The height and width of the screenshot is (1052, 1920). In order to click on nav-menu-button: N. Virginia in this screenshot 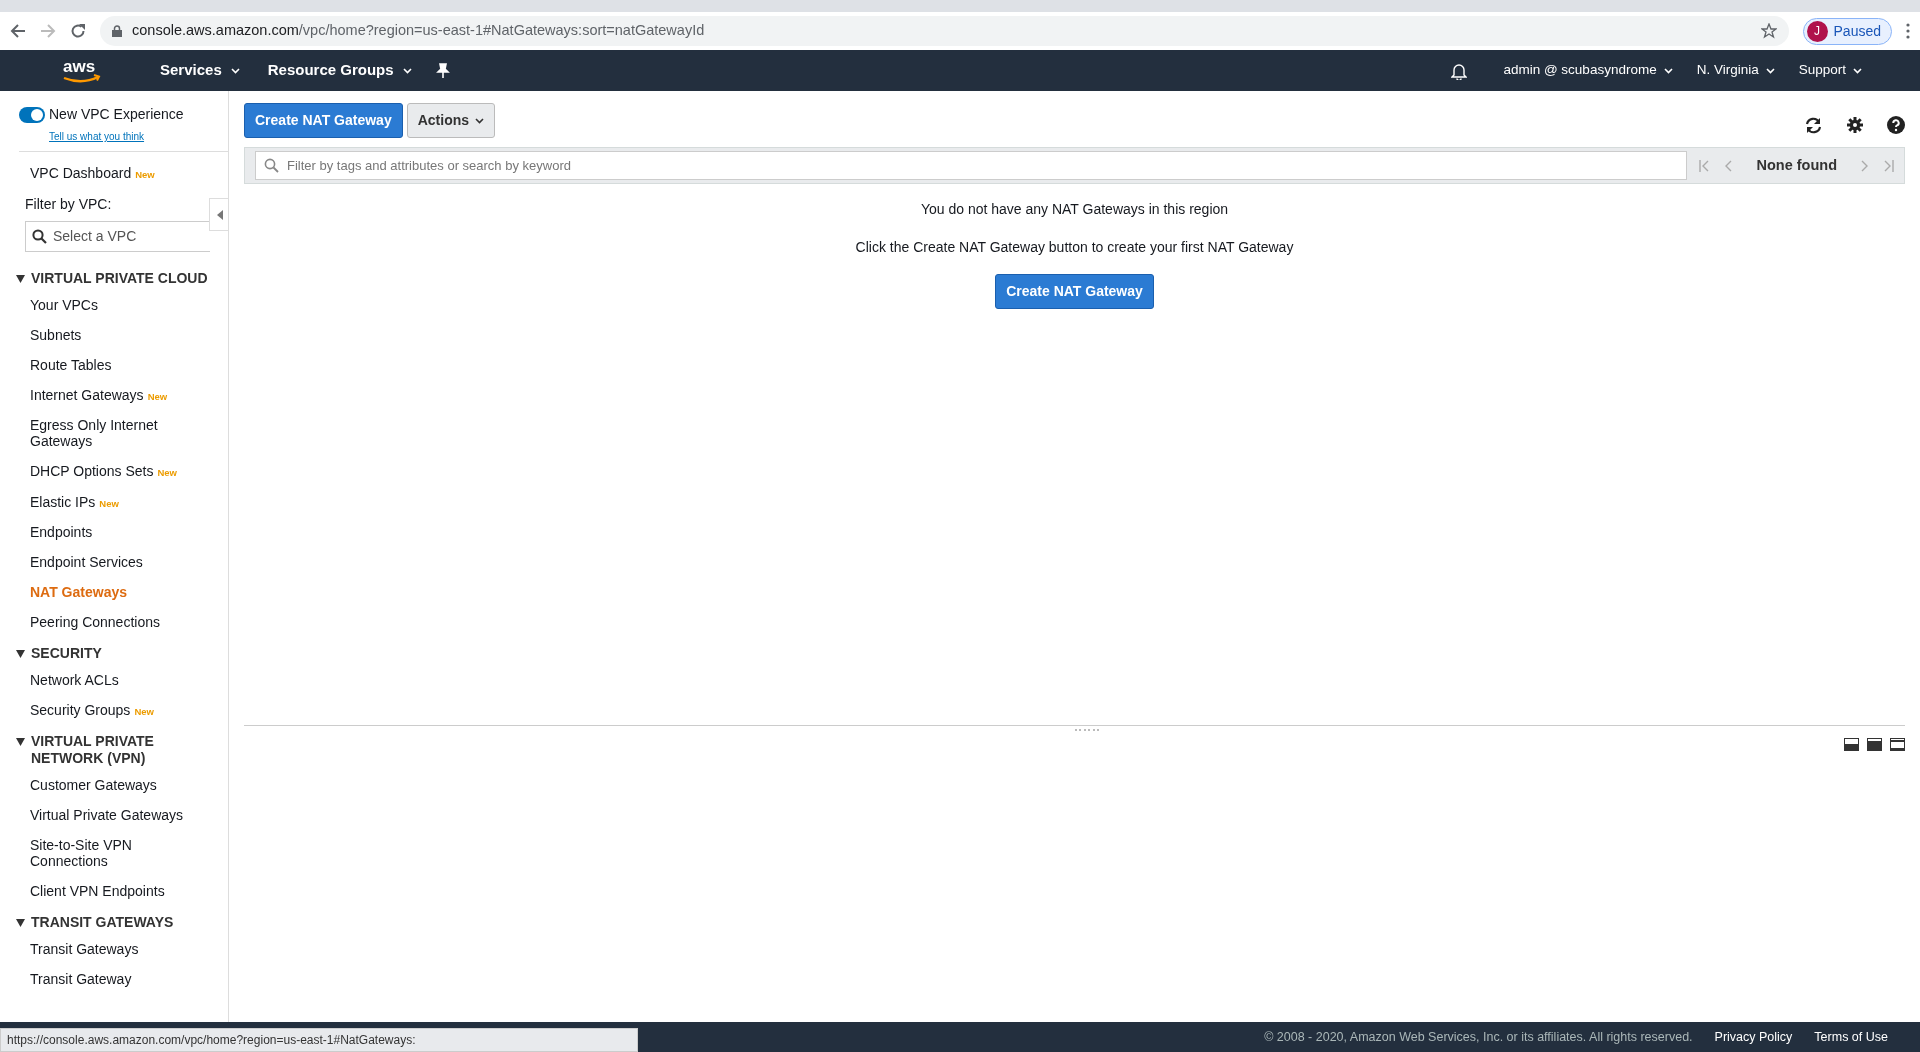, I will do `click(1735, 70)`.